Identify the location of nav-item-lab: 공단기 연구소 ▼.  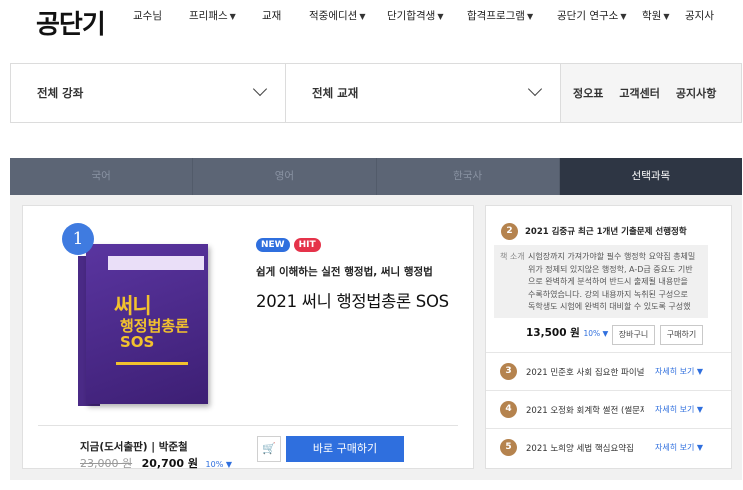
(599, 15).